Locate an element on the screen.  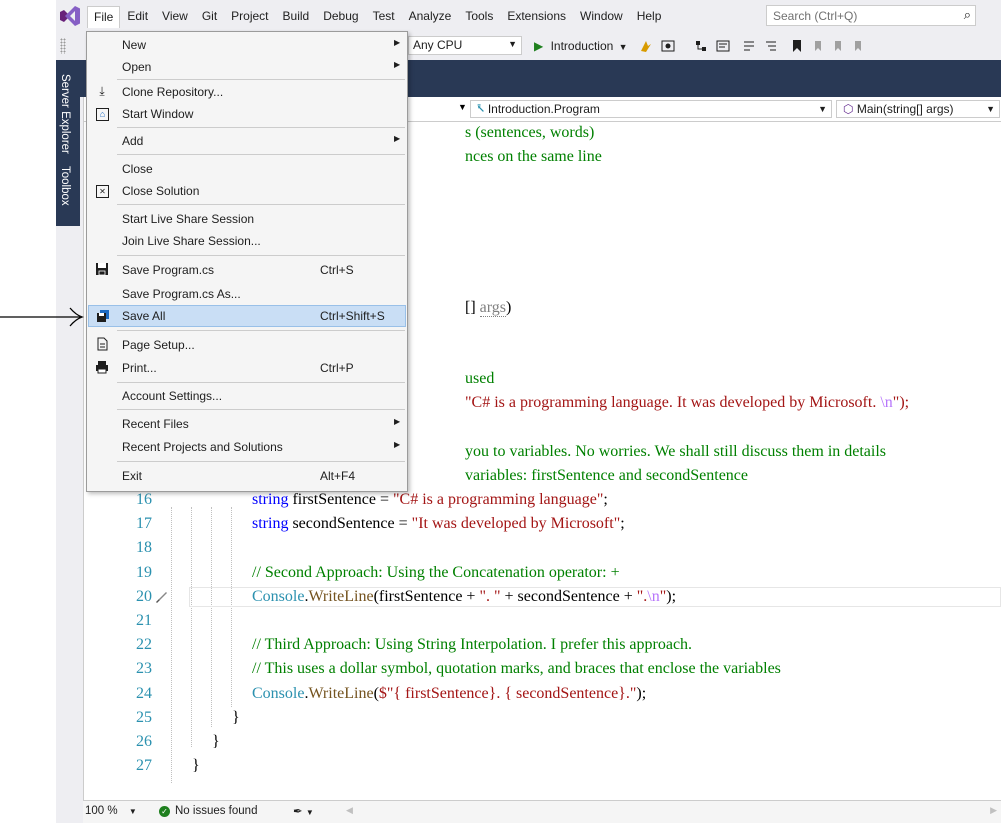
save-all-icon is located at coordinates (103, 316).